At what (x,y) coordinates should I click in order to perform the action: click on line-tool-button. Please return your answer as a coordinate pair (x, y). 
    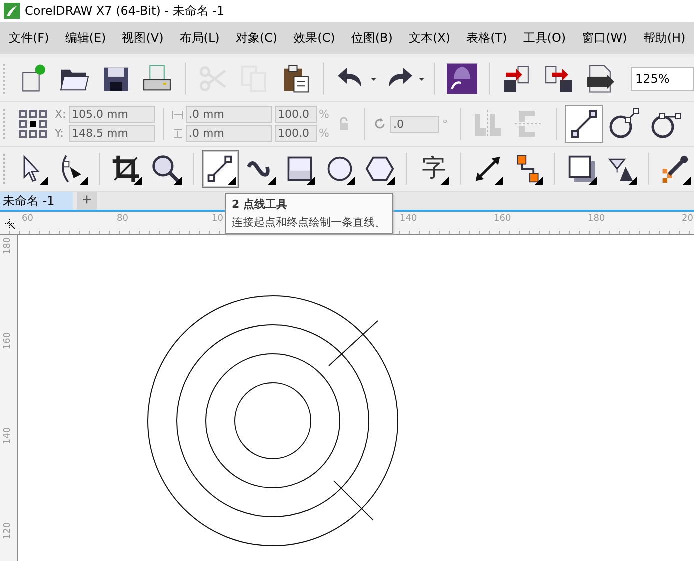
    Looking at the image, I should click on (220, 169).